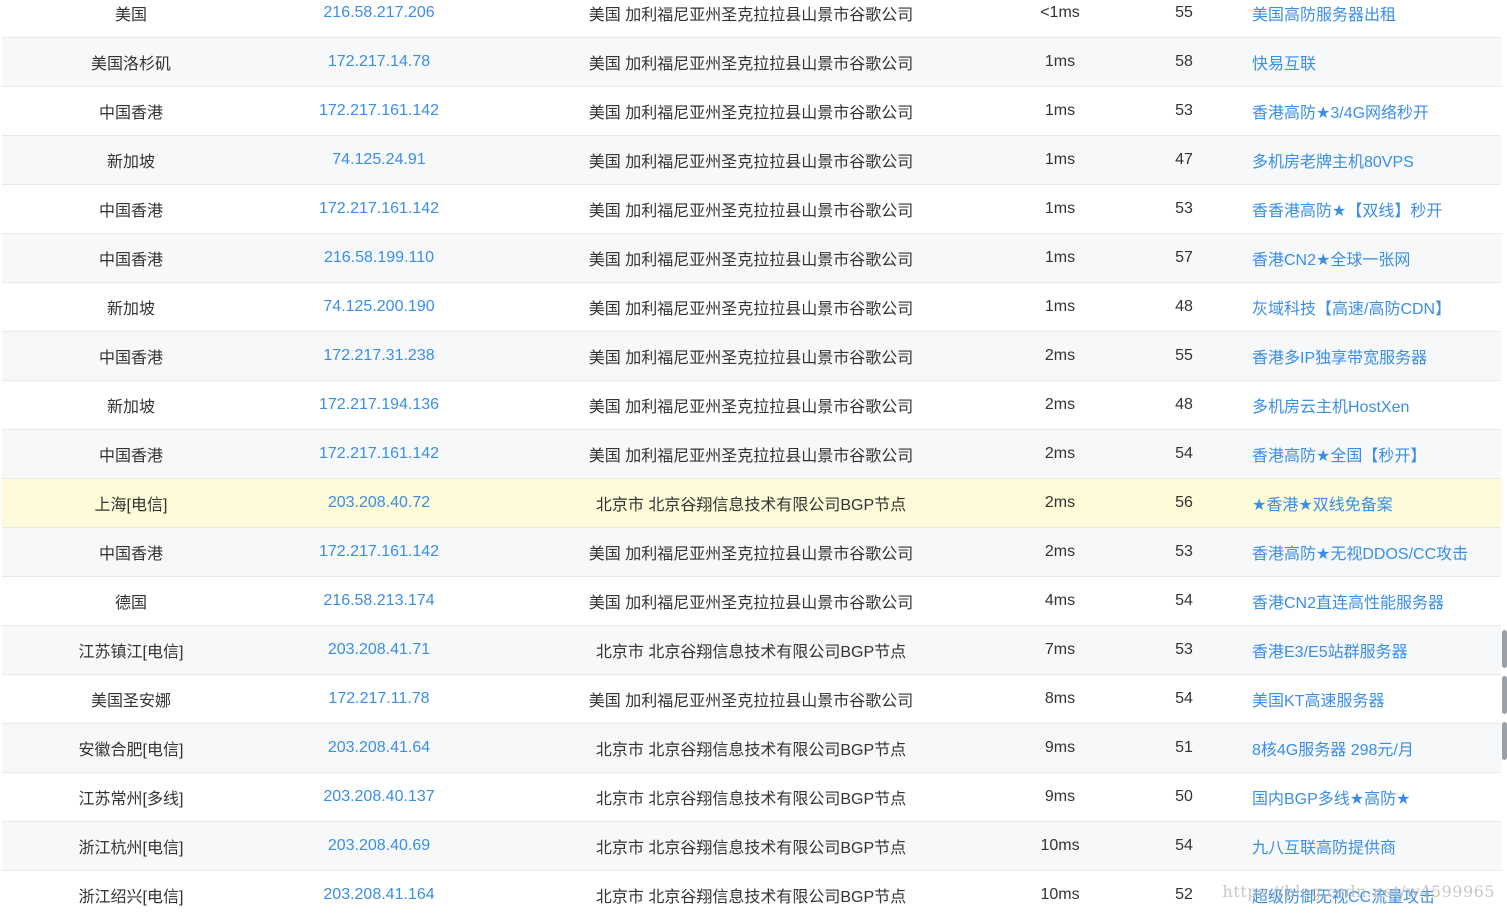 The image size is (1507, 913). Describe the element at coordinates (379, 13) in the screenshot. I see `ip-link: 216.58.217.206` at that location.